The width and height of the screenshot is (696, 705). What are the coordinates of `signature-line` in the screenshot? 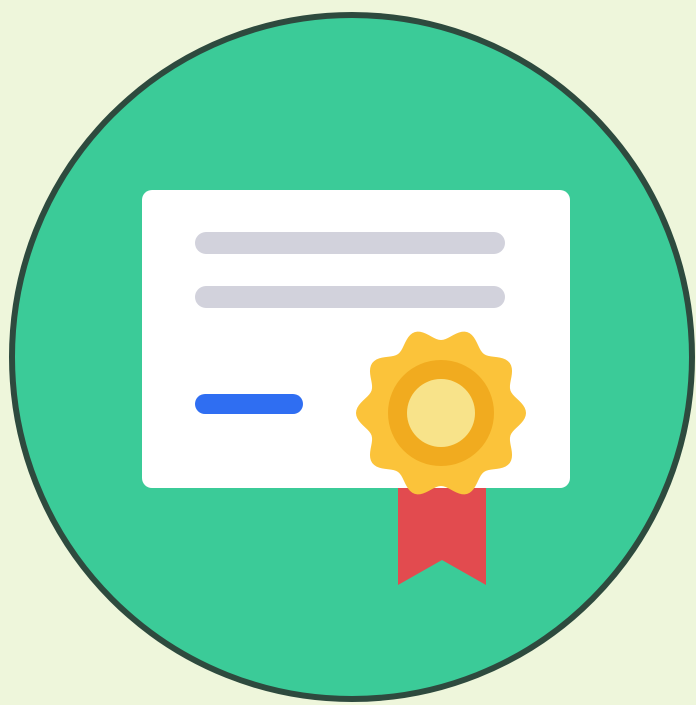 It's located at (249, 404).